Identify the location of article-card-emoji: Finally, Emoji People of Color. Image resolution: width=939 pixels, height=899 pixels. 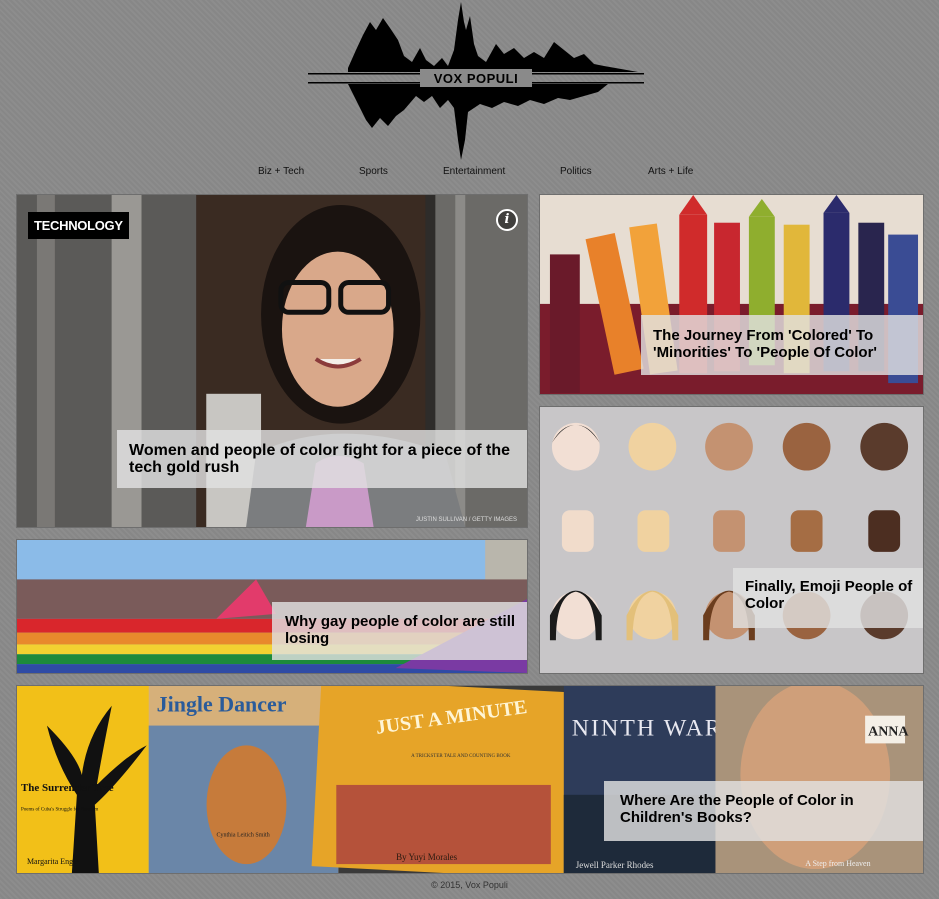
(731, 540).